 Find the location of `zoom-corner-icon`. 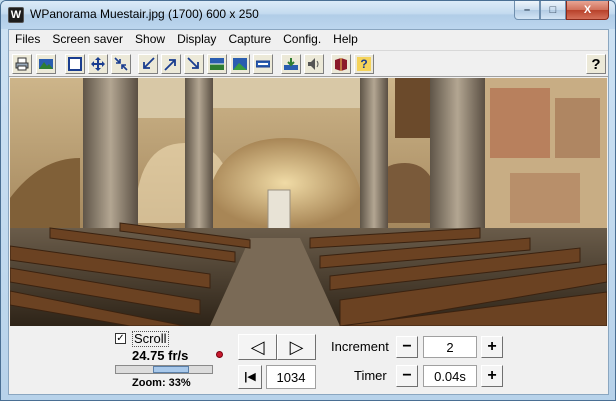

zoom-corner-icon is located at coordinates (194, 64).